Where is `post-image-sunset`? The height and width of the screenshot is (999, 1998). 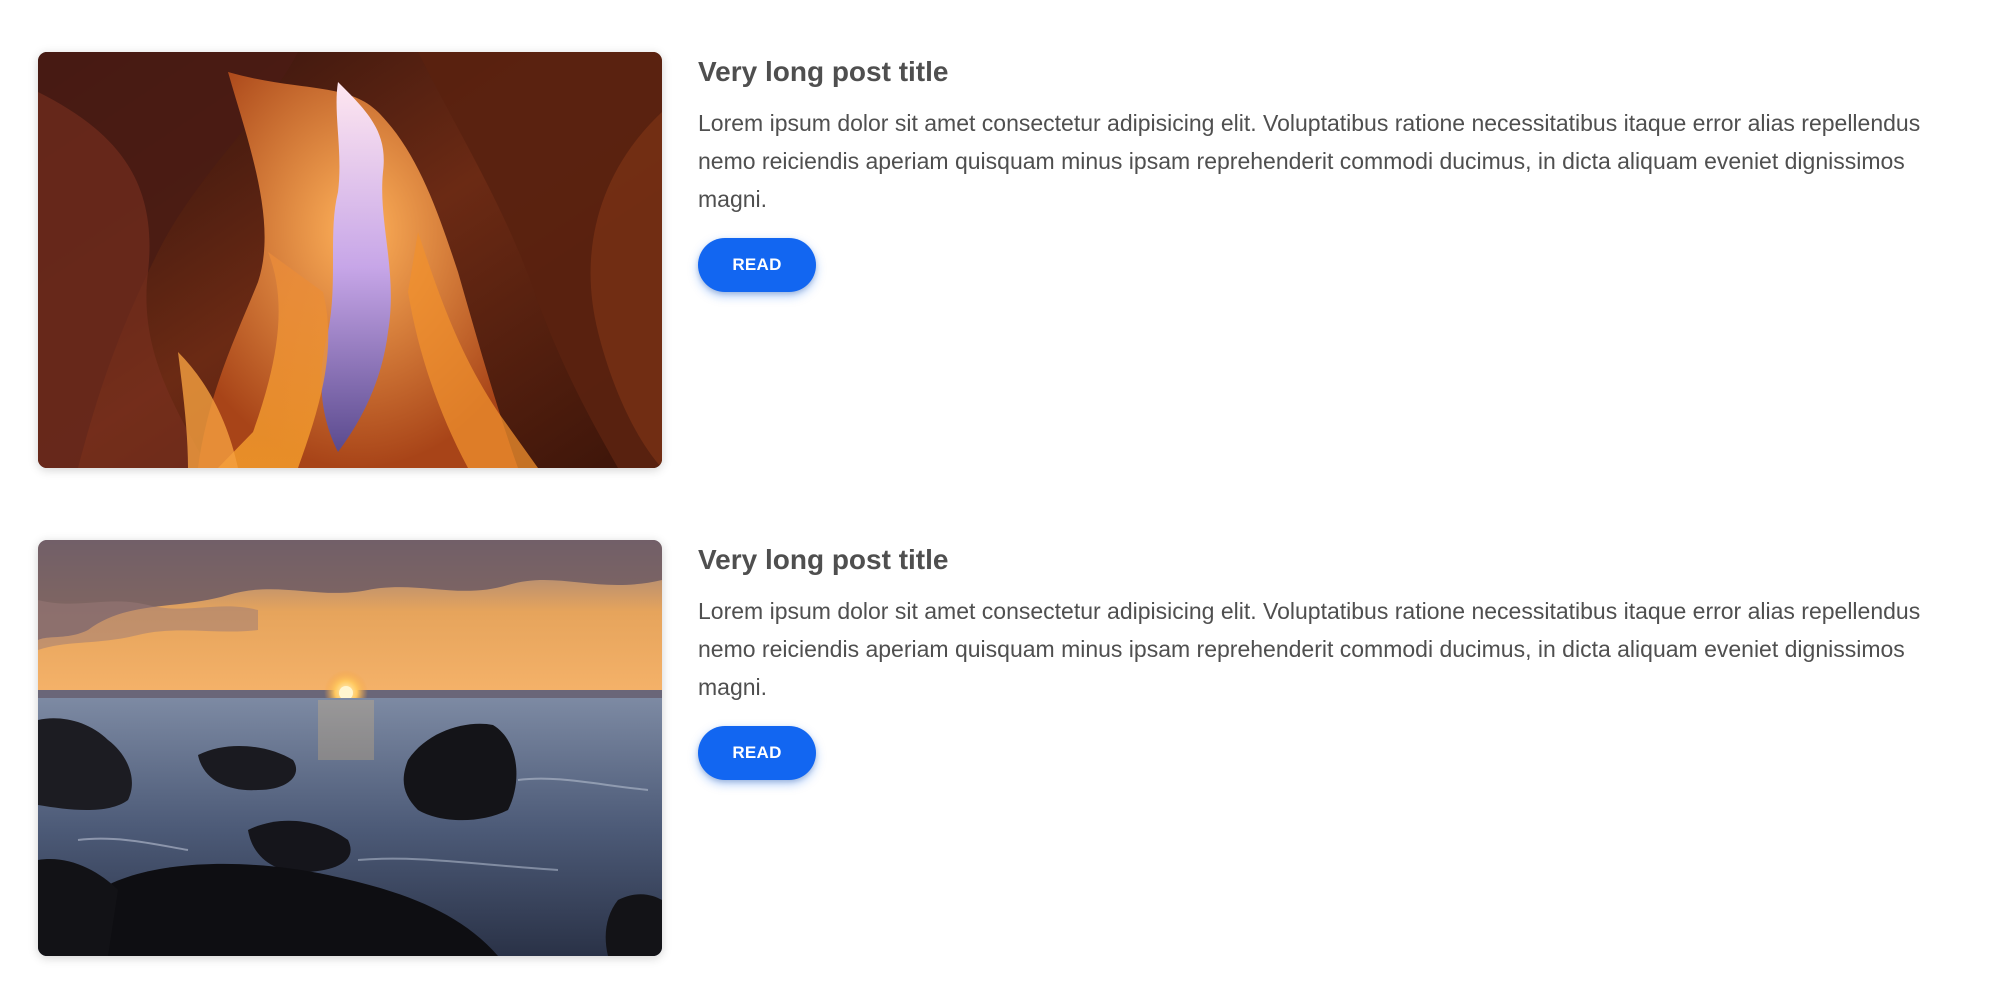 post-image-sunset is located at coordinates (350, 748).